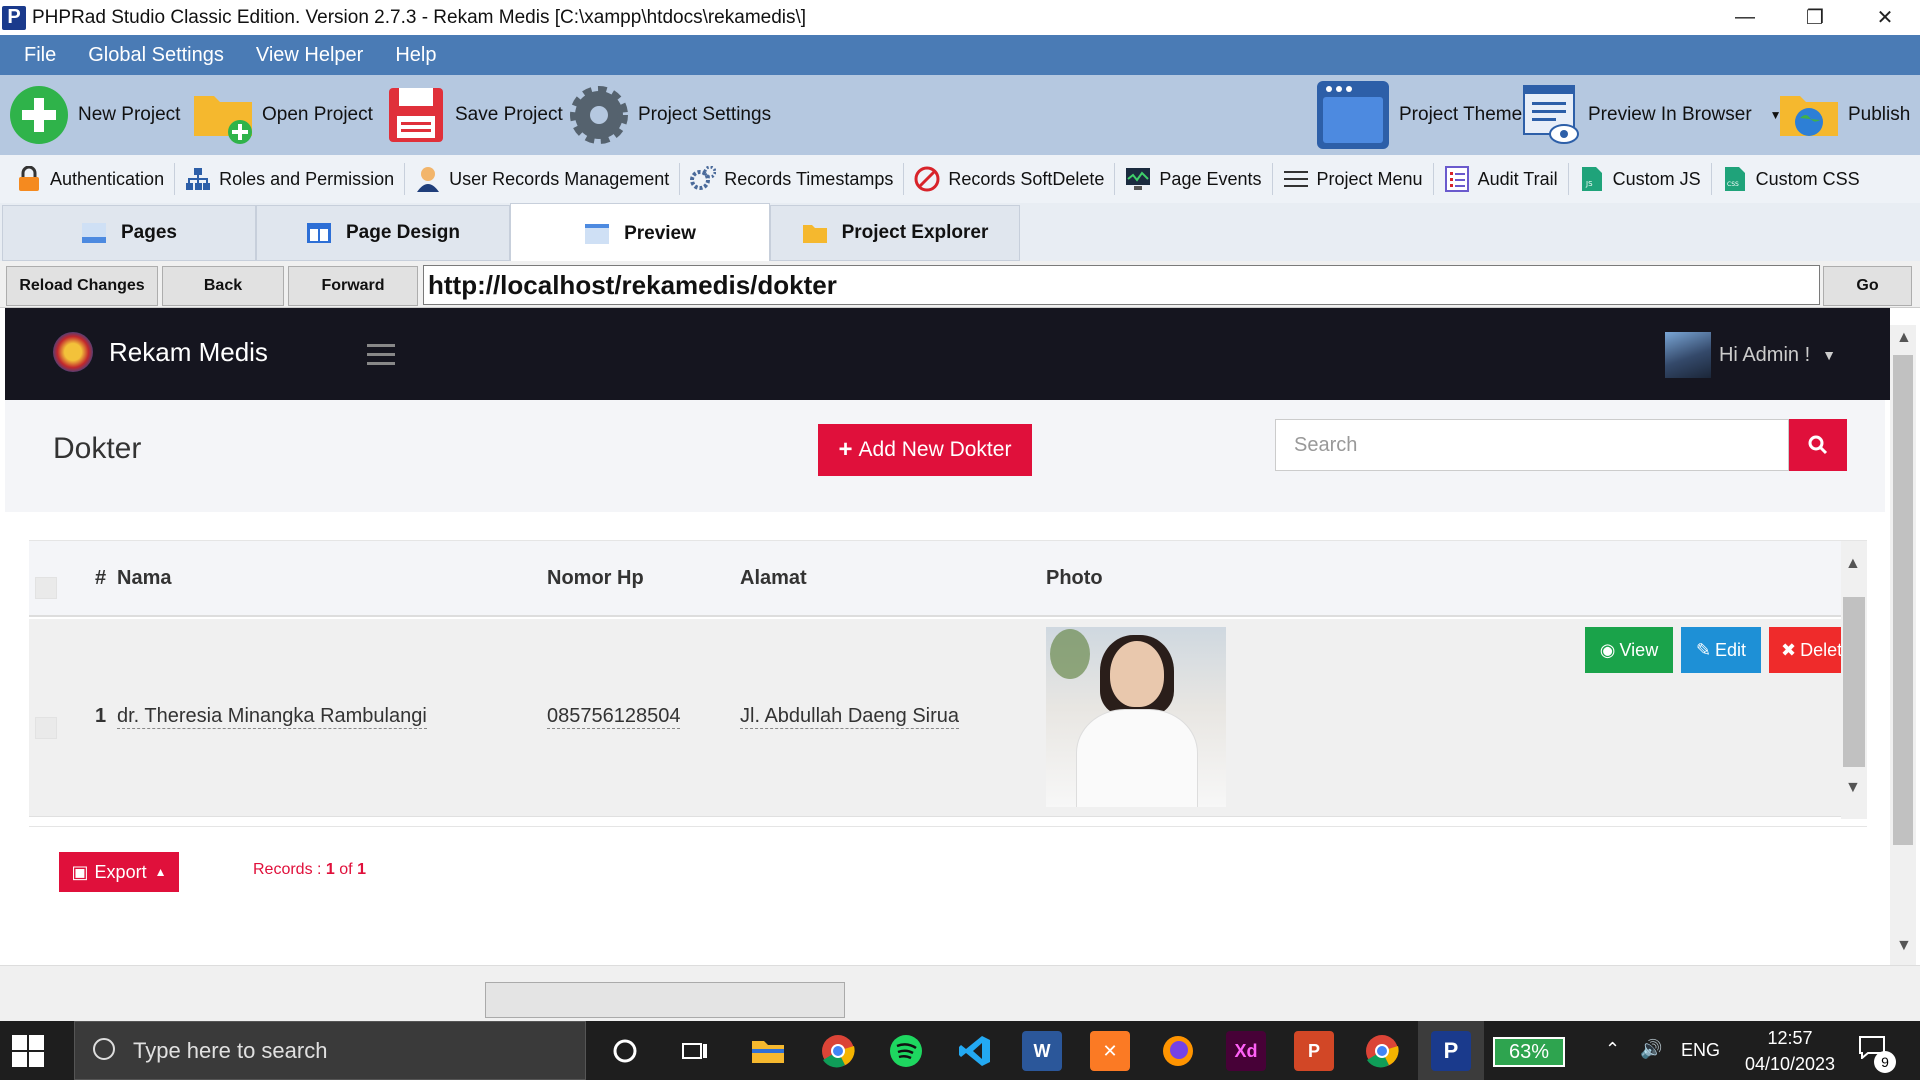  What do you see at coordinates (282, 115) in the screenshot?
I see `open-project-button: Open Project` at bounding box center [282, 115].